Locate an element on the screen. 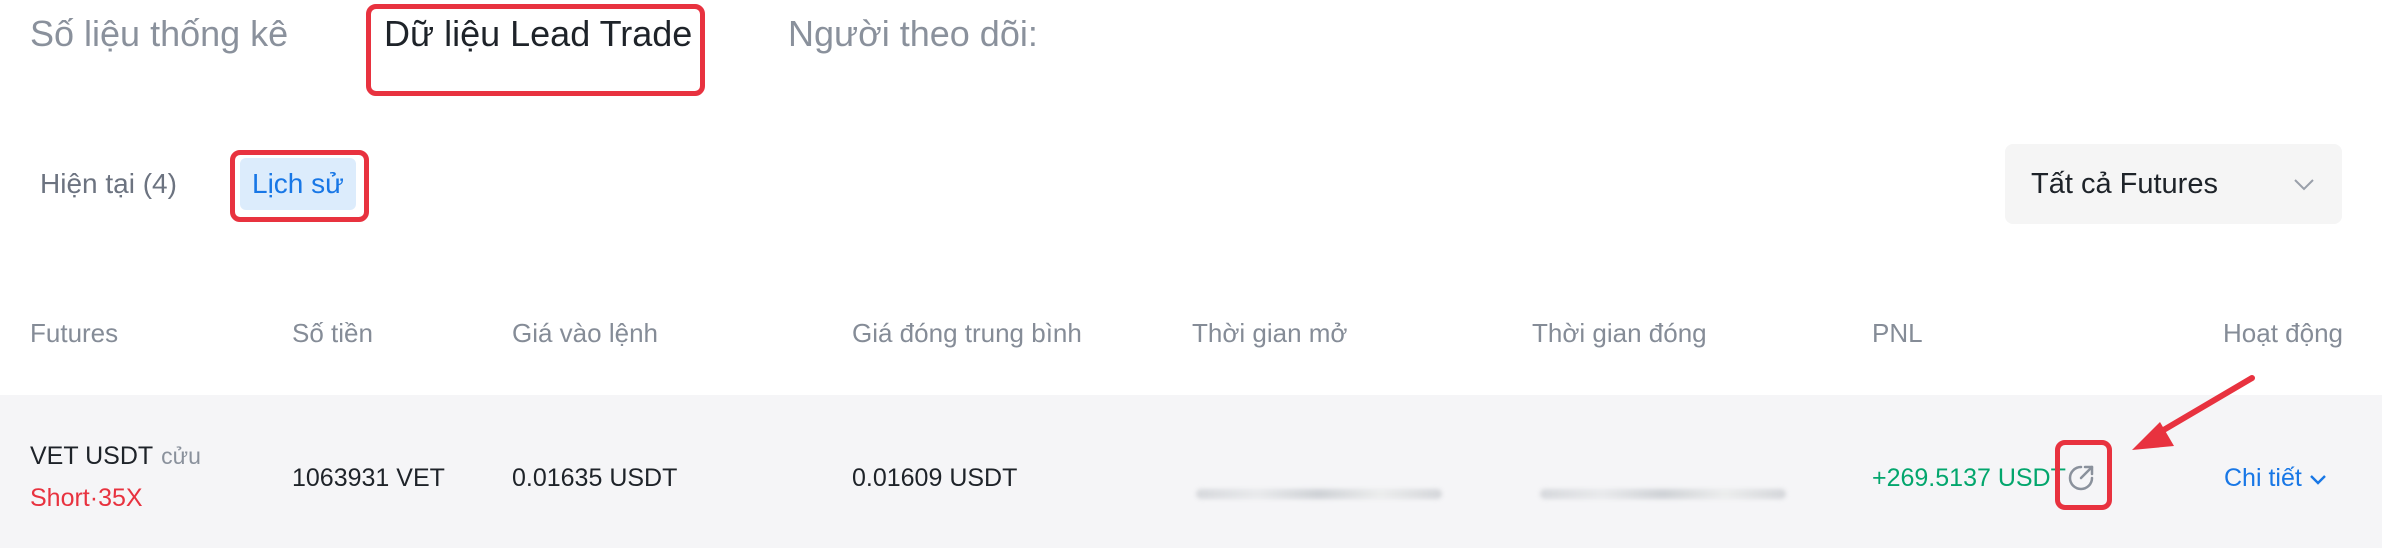 This screenshot has height=548, width=2382. annotation-arrow-icon is located at coordinates (2193, 412).